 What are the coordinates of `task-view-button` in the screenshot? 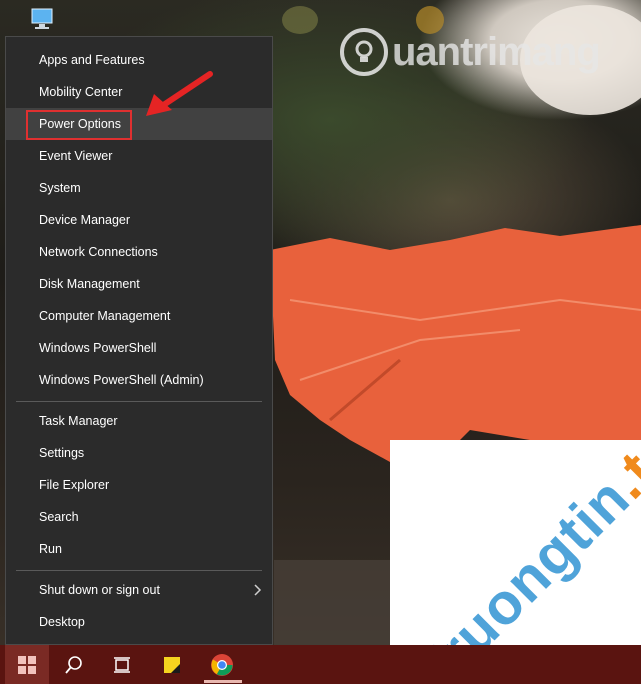 It's located at (122, 664).